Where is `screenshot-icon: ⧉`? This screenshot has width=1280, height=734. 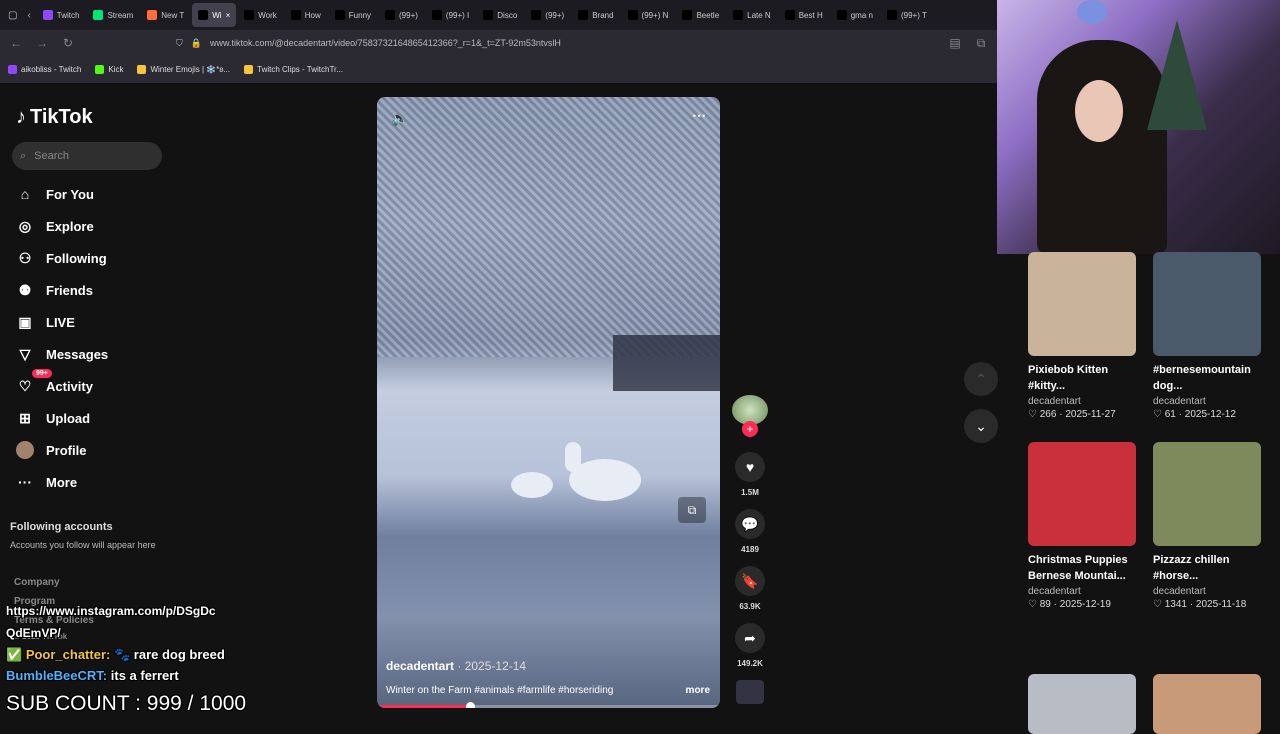
screenshot-icon: ⧉ is located at coordinates (981, 43).